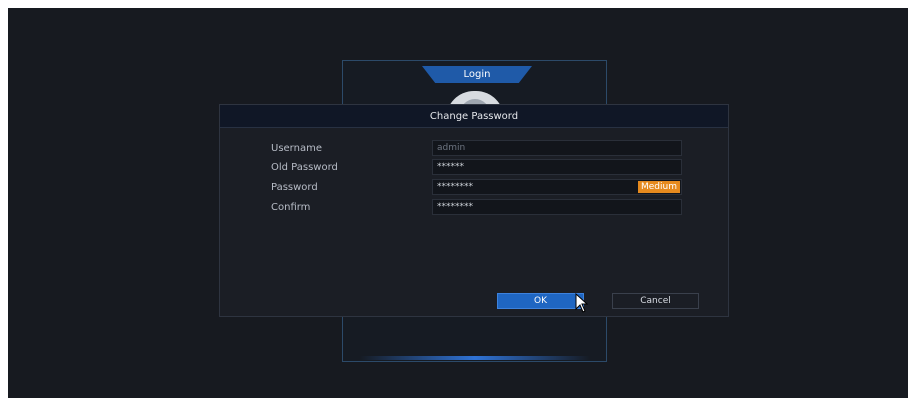 The height and width of the screenshot is (398, 908). What do you see at coordinates (655, 301) in the screenshot?
I see `cancel-button: Cancel` at bounding box center [655, 301].